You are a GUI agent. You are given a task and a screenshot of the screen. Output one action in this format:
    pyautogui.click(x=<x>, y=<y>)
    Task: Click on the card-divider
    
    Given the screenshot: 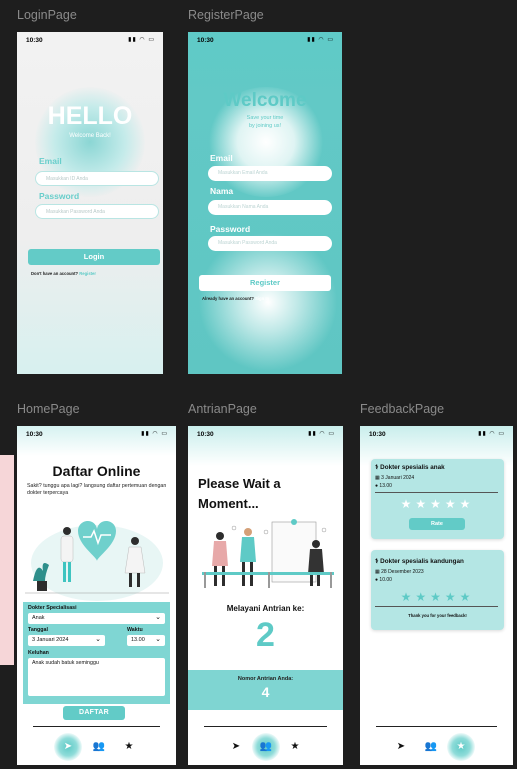 What is the action you would take?
    pyautogui.click(x=436, y=606)
    